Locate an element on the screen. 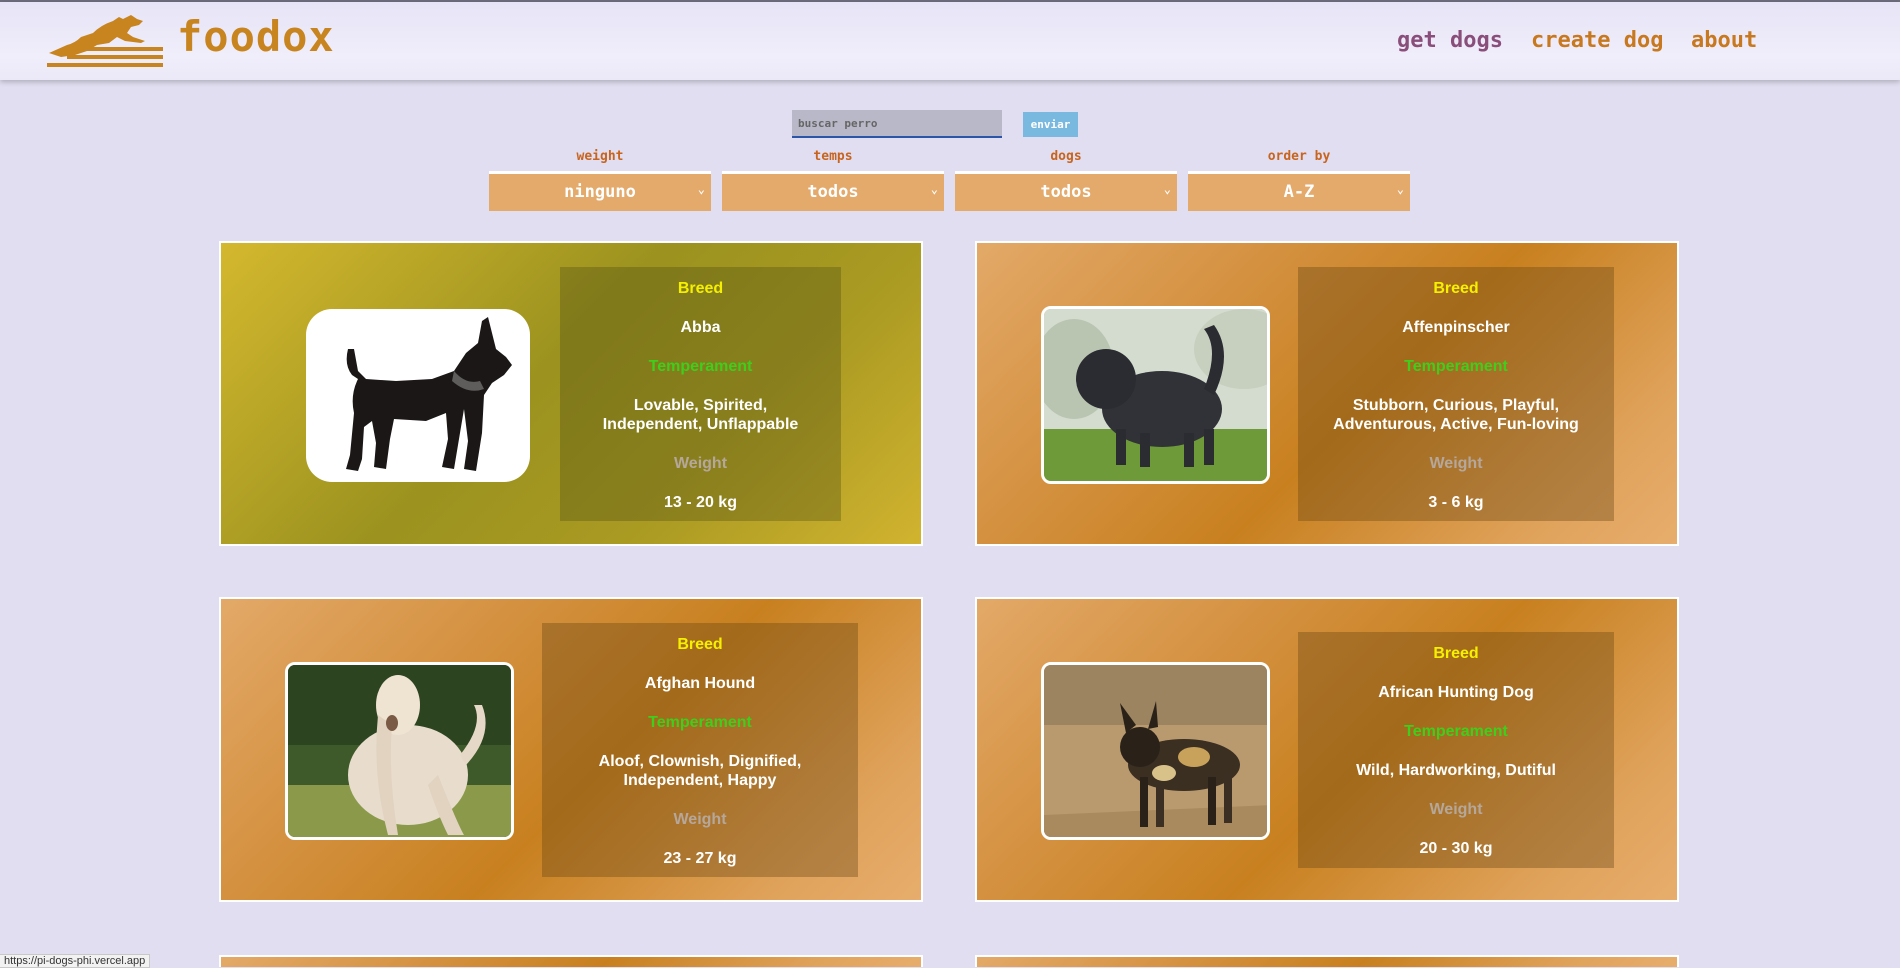  breed-name: Abba is located at coordinates (700, 327).